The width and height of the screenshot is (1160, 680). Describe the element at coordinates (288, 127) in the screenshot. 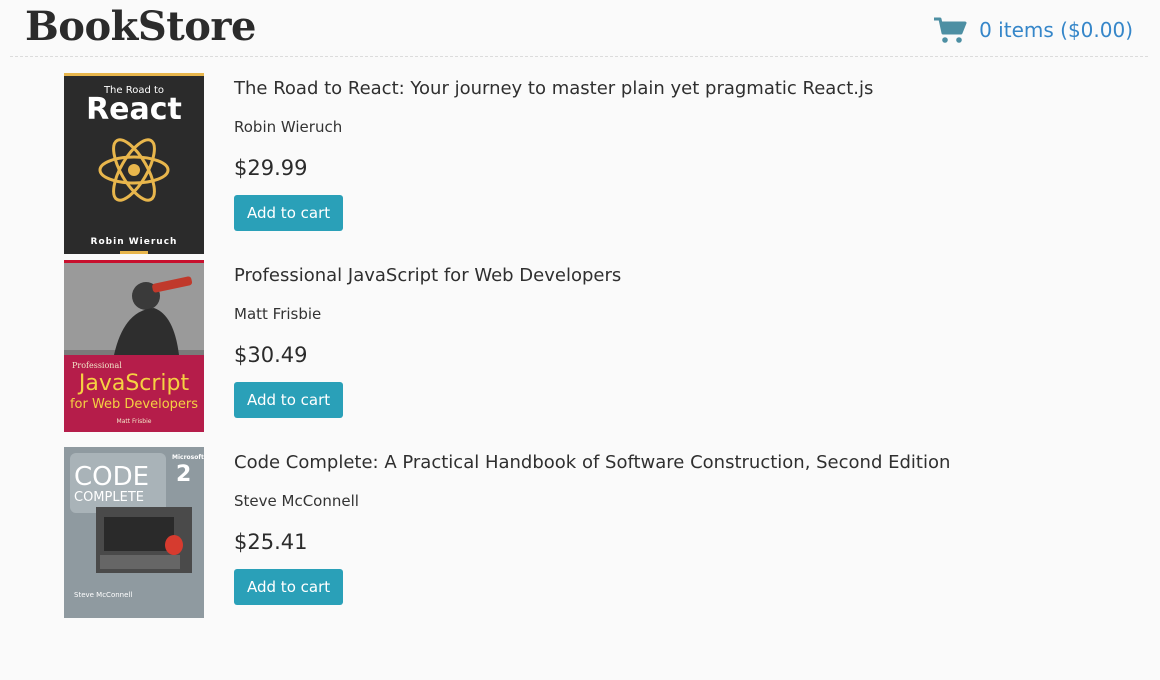

I see `book-author: Robin Wieruch` at that location.